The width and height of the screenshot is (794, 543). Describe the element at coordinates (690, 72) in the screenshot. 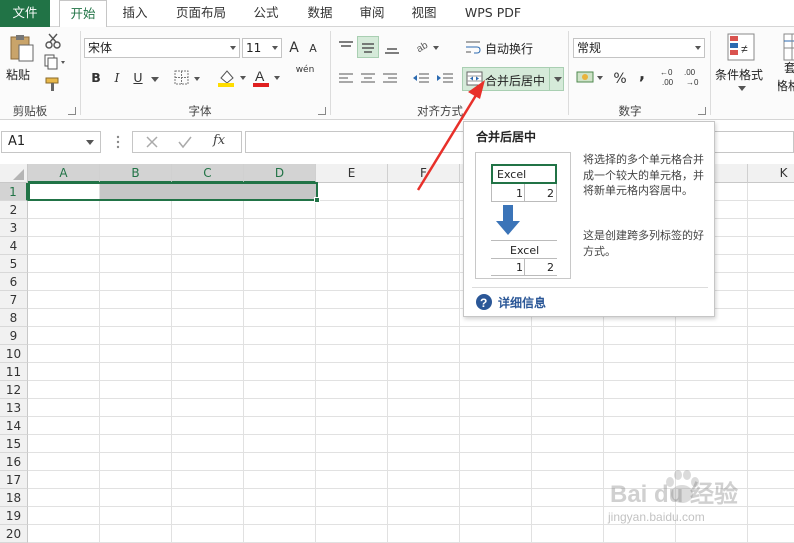

I see `svg-text: .00` at that location.